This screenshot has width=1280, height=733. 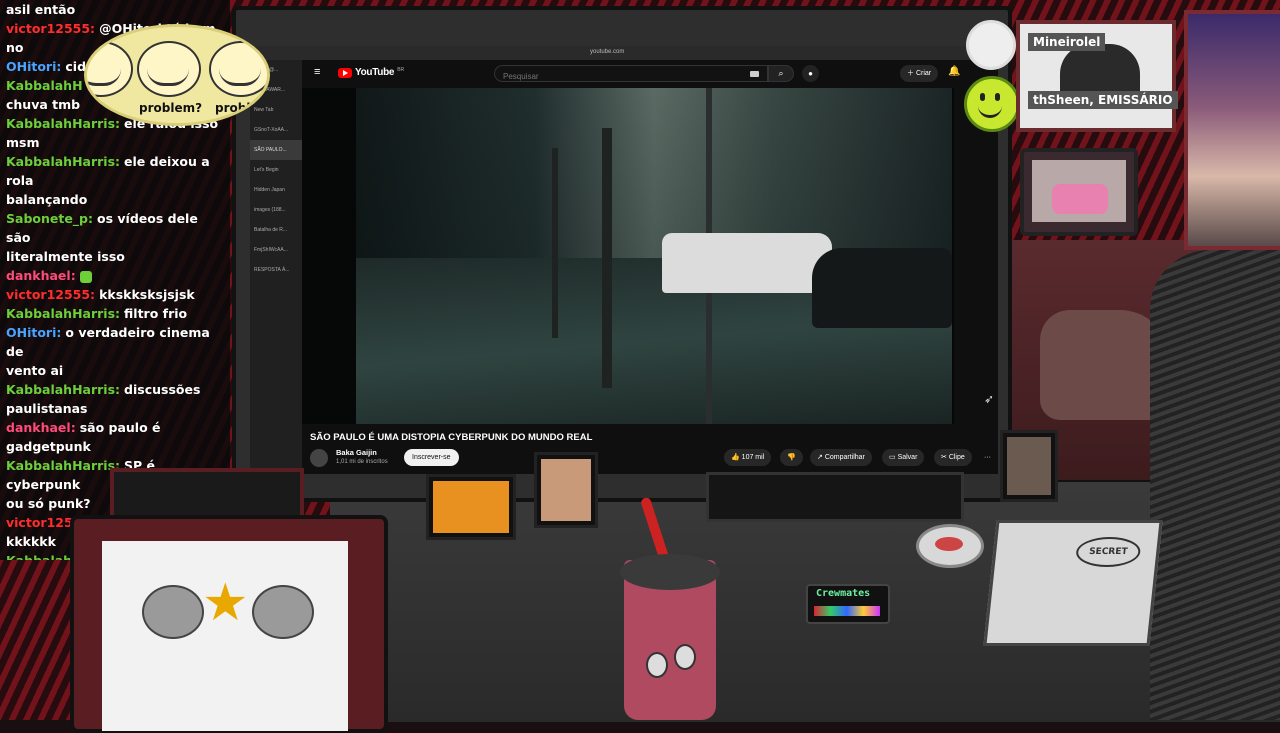 What do you see at coordinates (115, 142) in the screenshot?
I see `chat-message: msm` at bounding box center [115, 142].